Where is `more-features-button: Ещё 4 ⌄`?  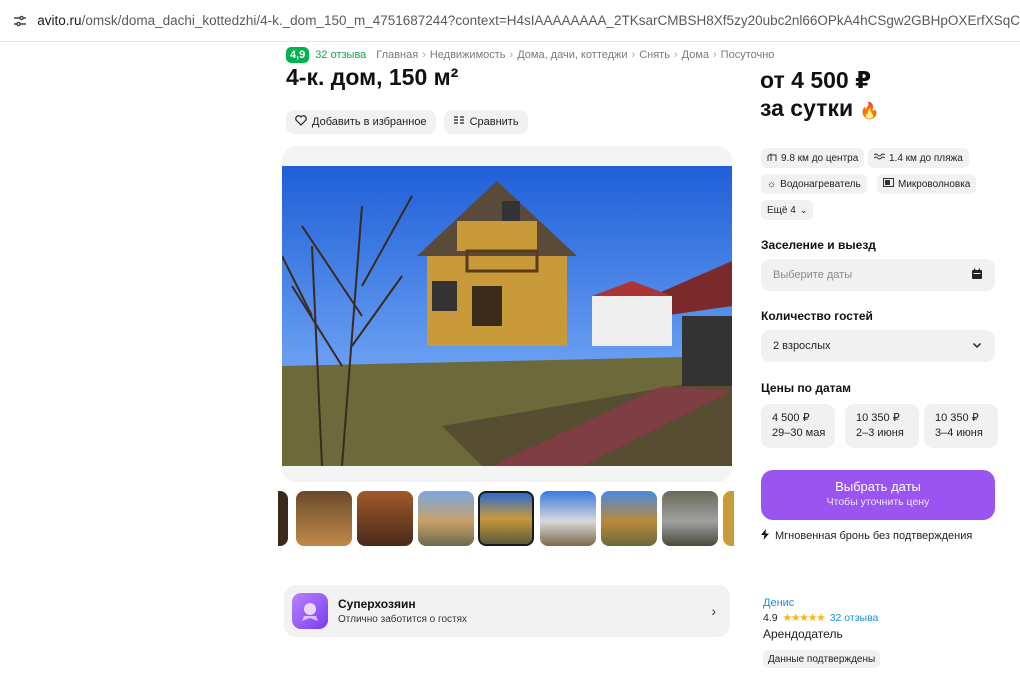
more-features-button: Ещё 4 ⌄ is located at coordinates (787, 210).